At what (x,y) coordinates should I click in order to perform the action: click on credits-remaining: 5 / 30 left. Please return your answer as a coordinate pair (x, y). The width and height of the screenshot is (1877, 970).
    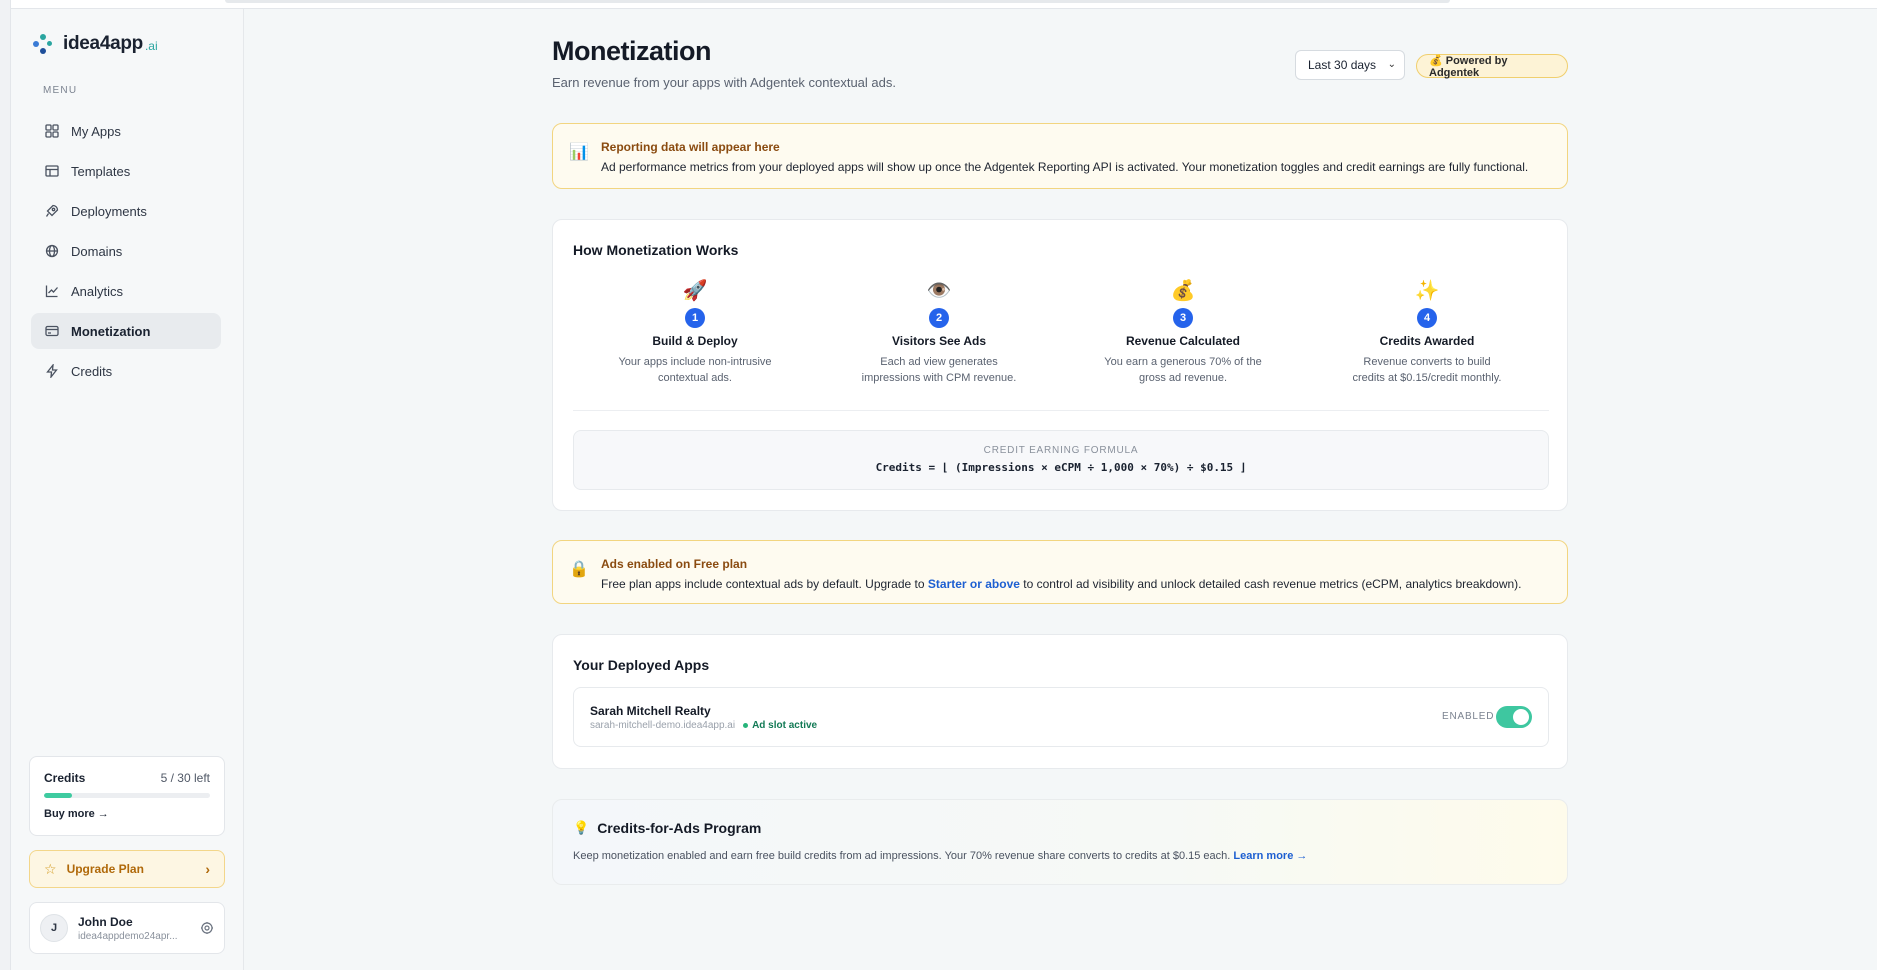
    Looking at the image, I should click on (185, 778).